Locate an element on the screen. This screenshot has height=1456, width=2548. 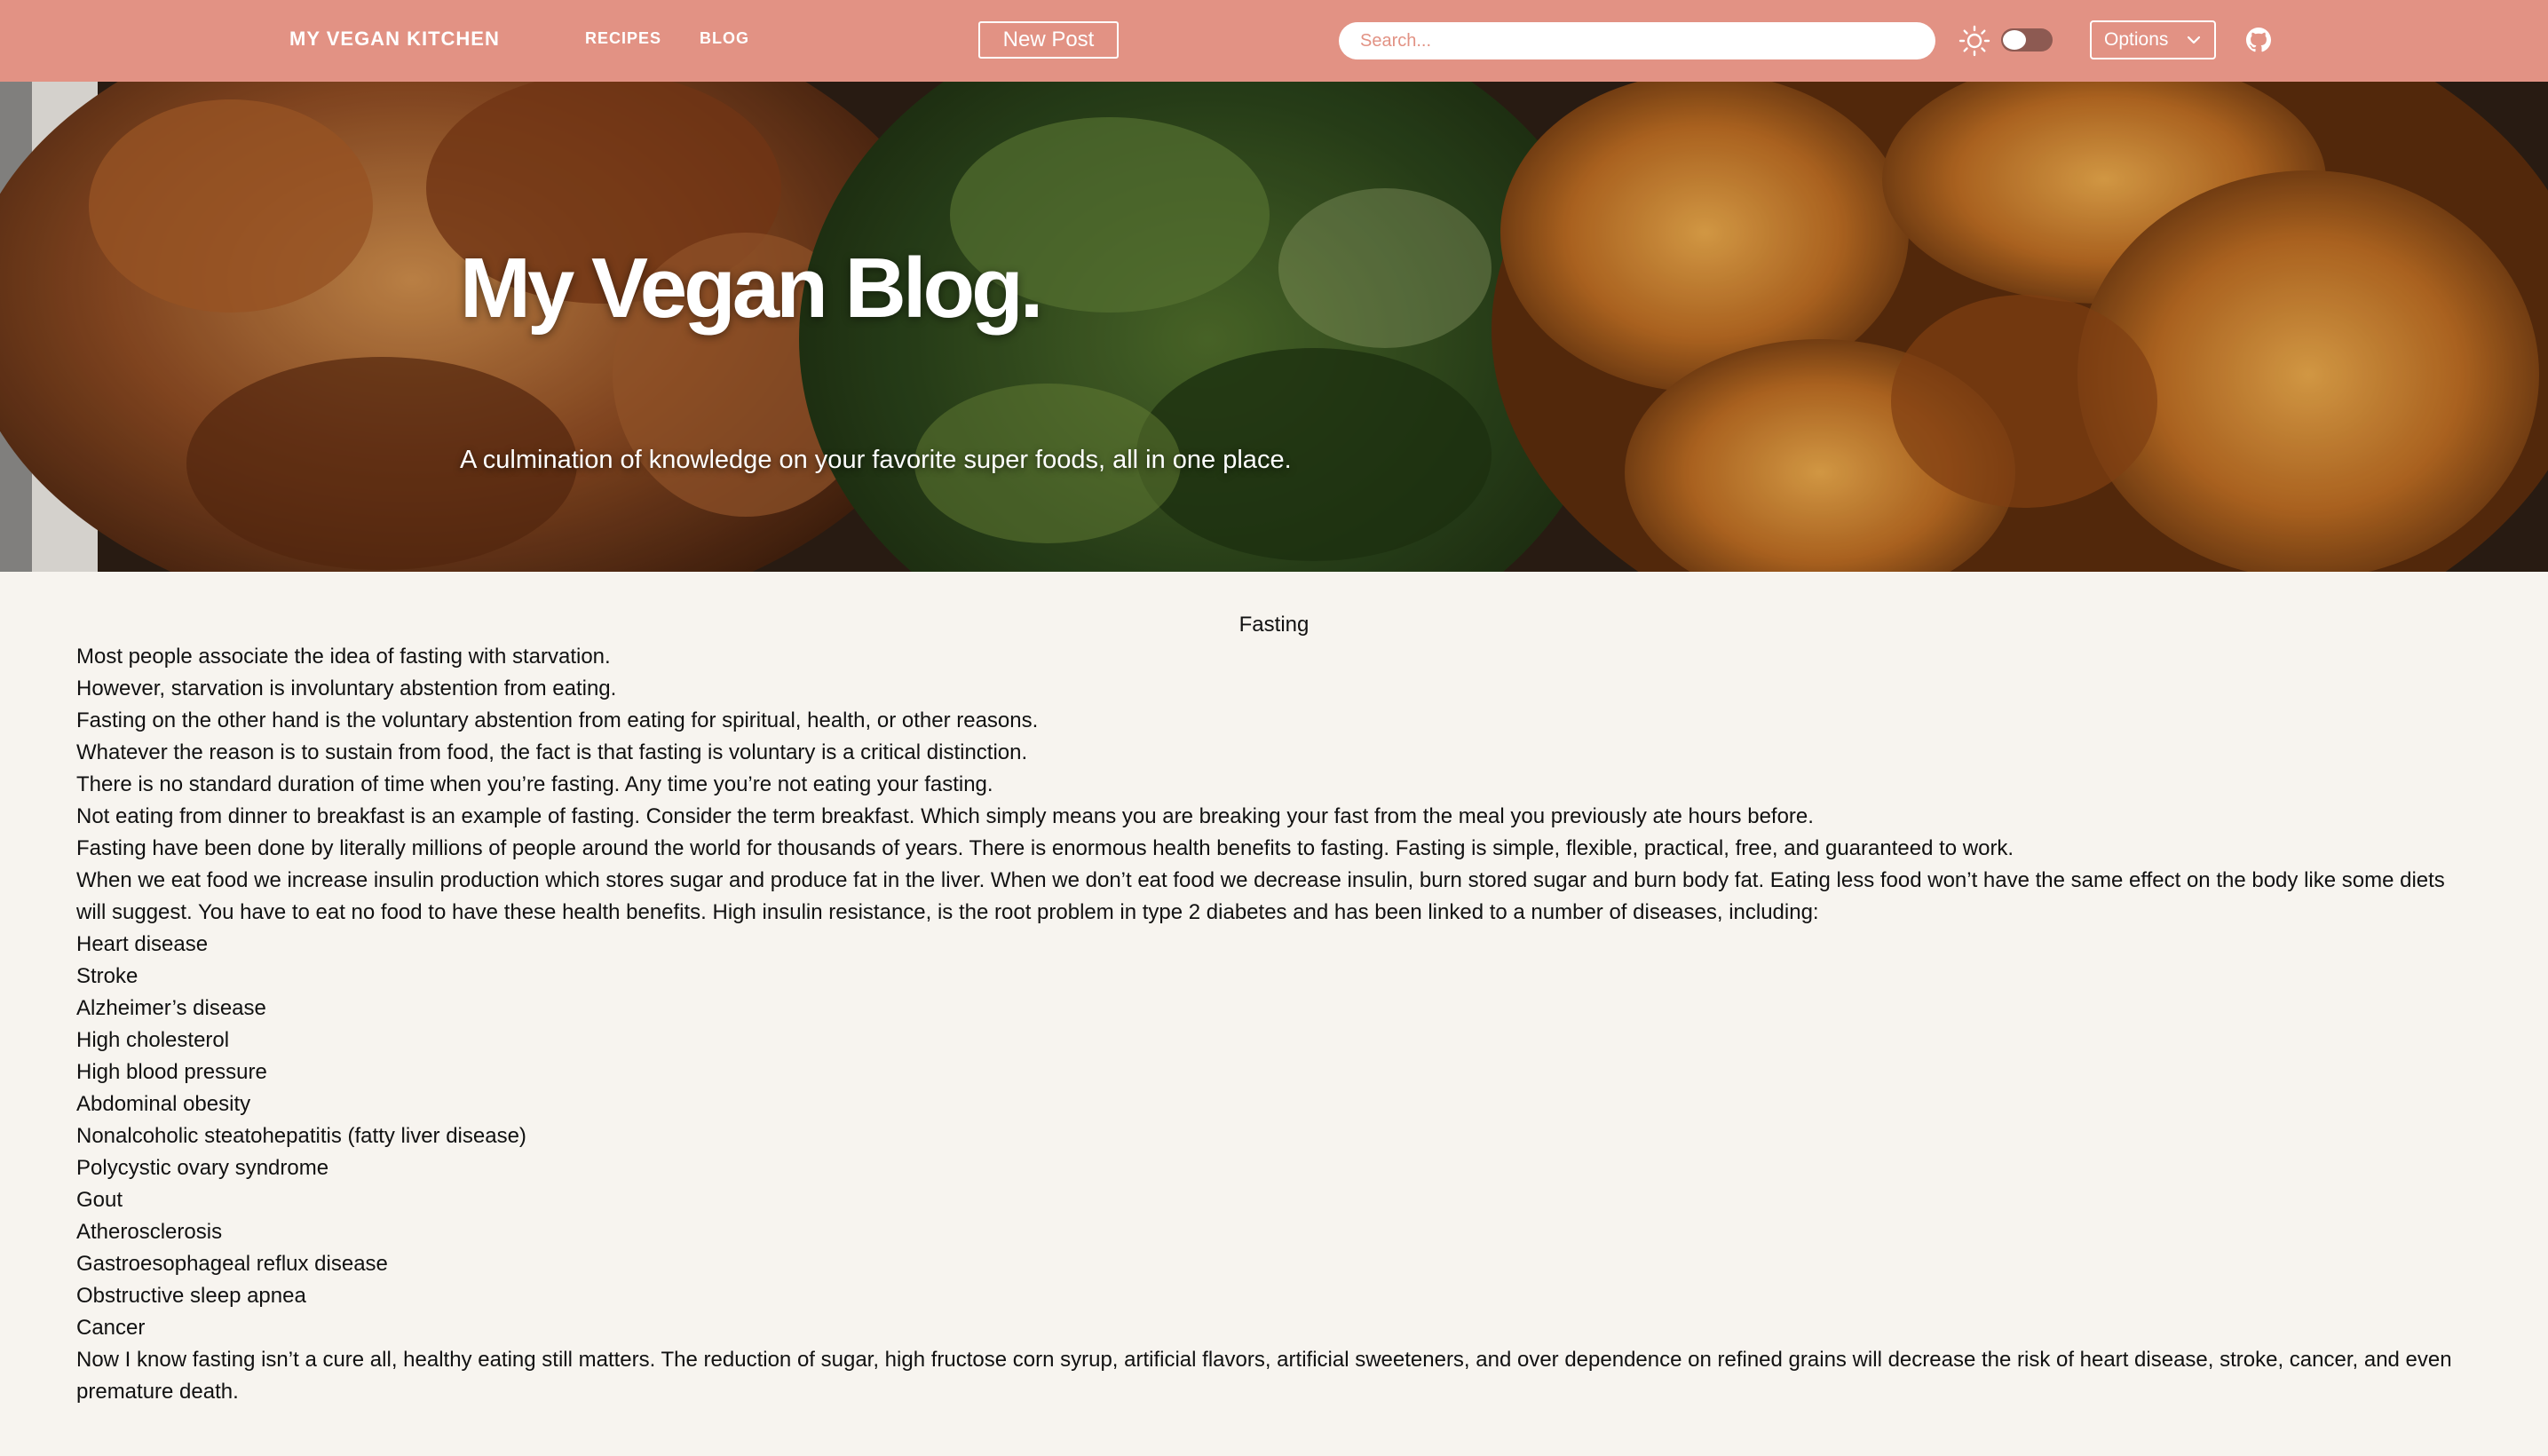
post-title: Fasting is located at coordinates (1274, 625).